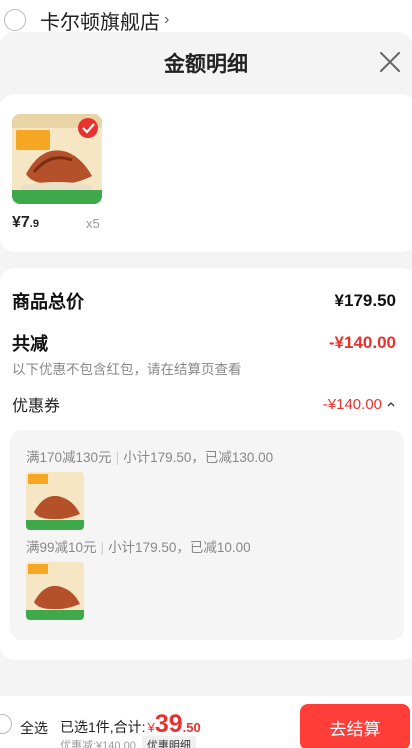  What do you see at coordinates (25, 222) in the screenshot?
I see `unit-price: ¥7.9` at bounding box center [25, 222].